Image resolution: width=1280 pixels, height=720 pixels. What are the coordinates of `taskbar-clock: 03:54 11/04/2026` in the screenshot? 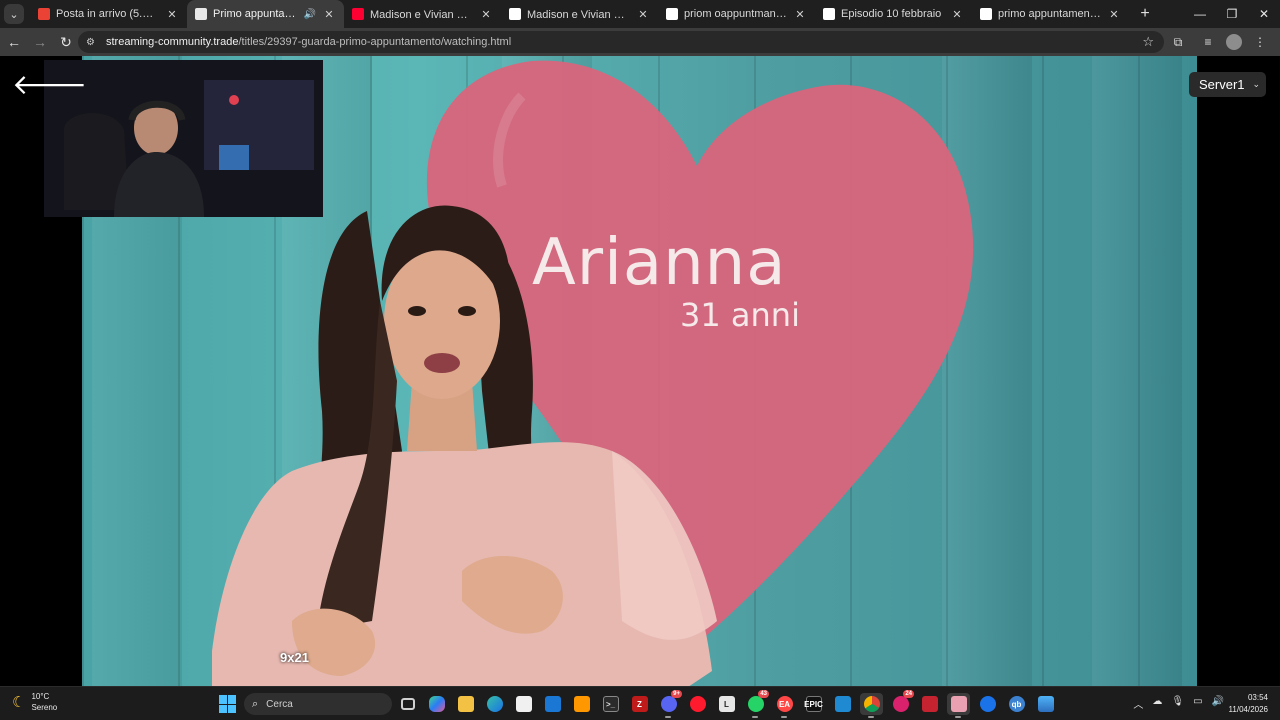 It's located at (1248, 704).